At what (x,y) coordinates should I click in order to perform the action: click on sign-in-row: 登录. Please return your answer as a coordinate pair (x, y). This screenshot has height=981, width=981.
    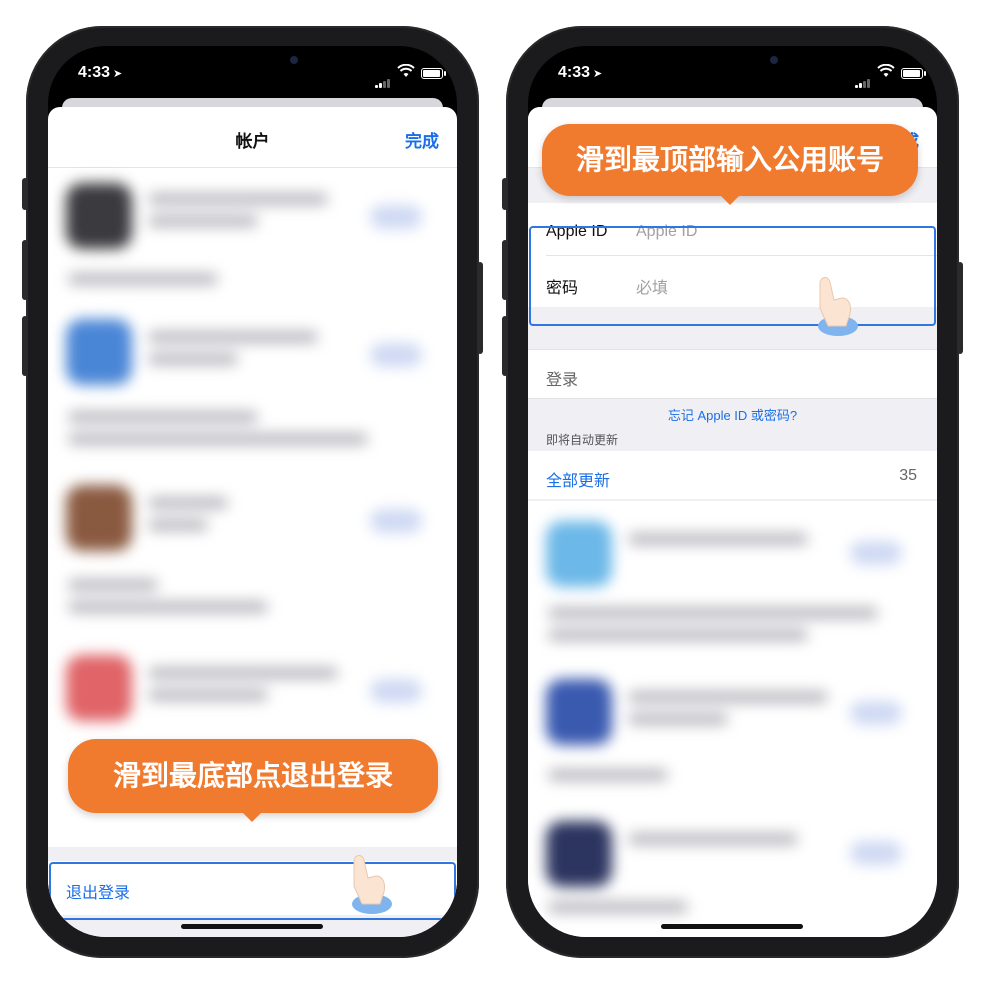
    Looking at the image, I should click on (732, 374).